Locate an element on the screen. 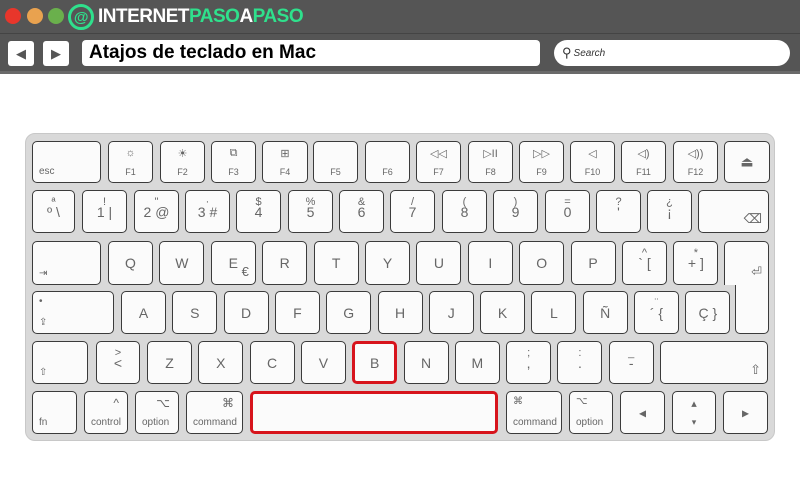 The height and width of the screenshot is (500, 800). key-label: Y is located at coordinates (387, 263).